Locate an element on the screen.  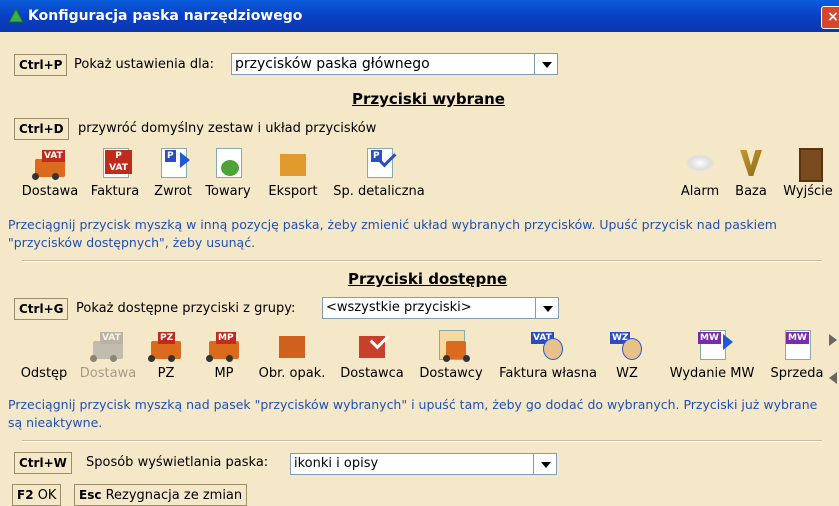
scroll-right-icon is located at coordinates (833, 340).